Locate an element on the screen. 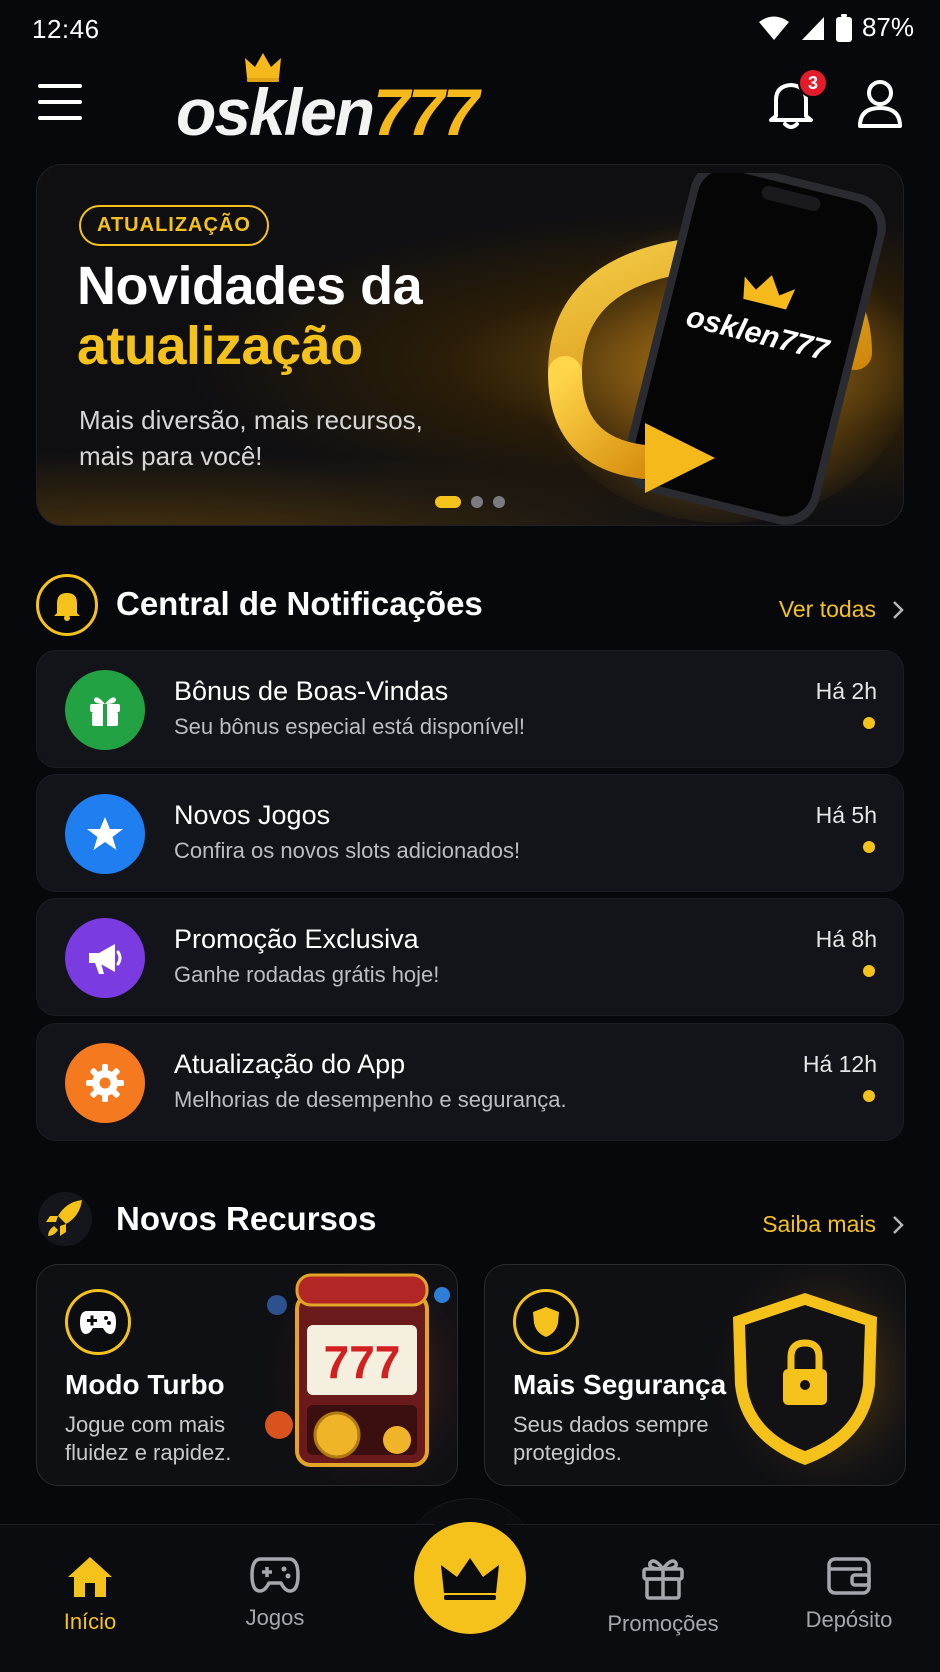 This screenshot has width=940, height=1672. feature-title: Modo Turbo is located at coordinates (145, 1384).